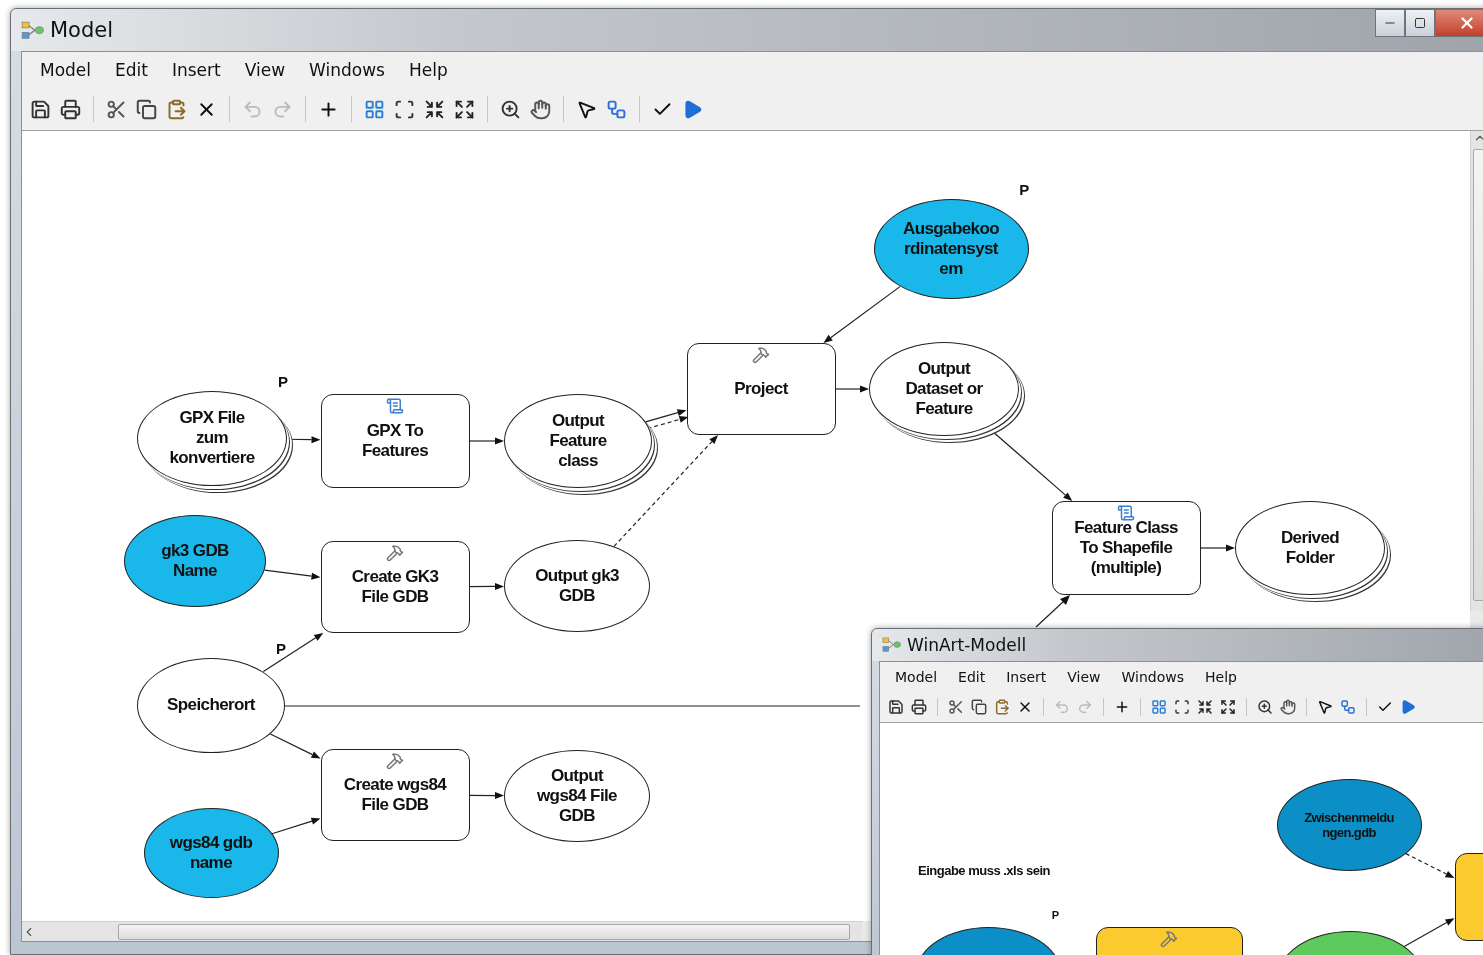  Describe the element at coordinates (1467, 23) in the screenshot. I see `close-icon` at that location.